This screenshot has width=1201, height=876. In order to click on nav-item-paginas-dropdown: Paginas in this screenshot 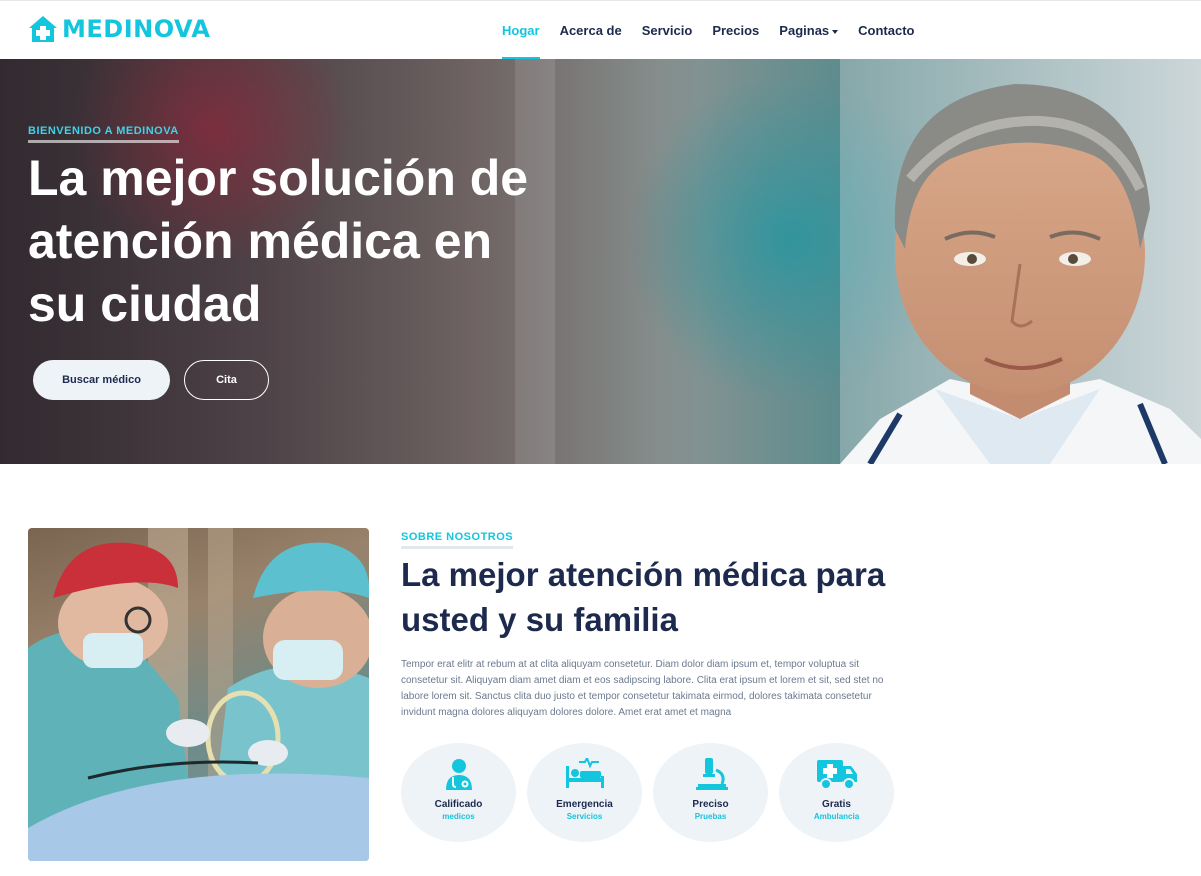, I will do `click(808, 30)`.